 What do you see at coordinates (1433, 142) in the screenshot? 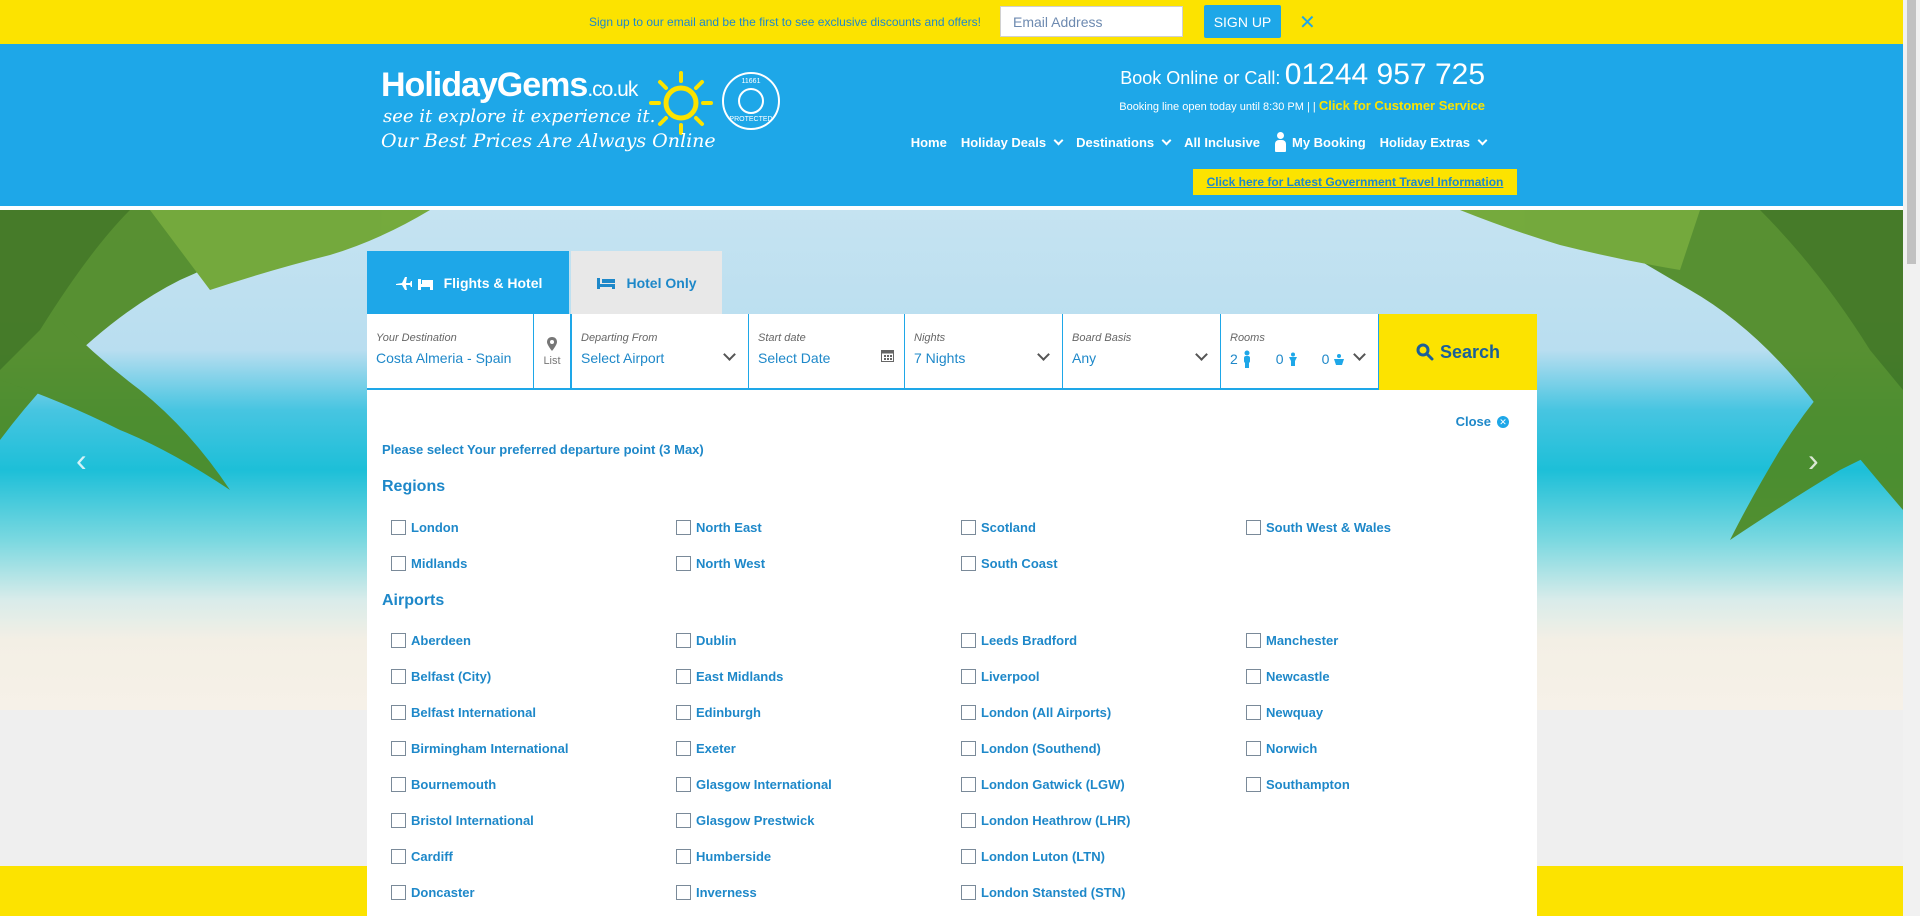
I see `nav-holiday-extras: Holiday Extras` at bounding box center [1433, 142].